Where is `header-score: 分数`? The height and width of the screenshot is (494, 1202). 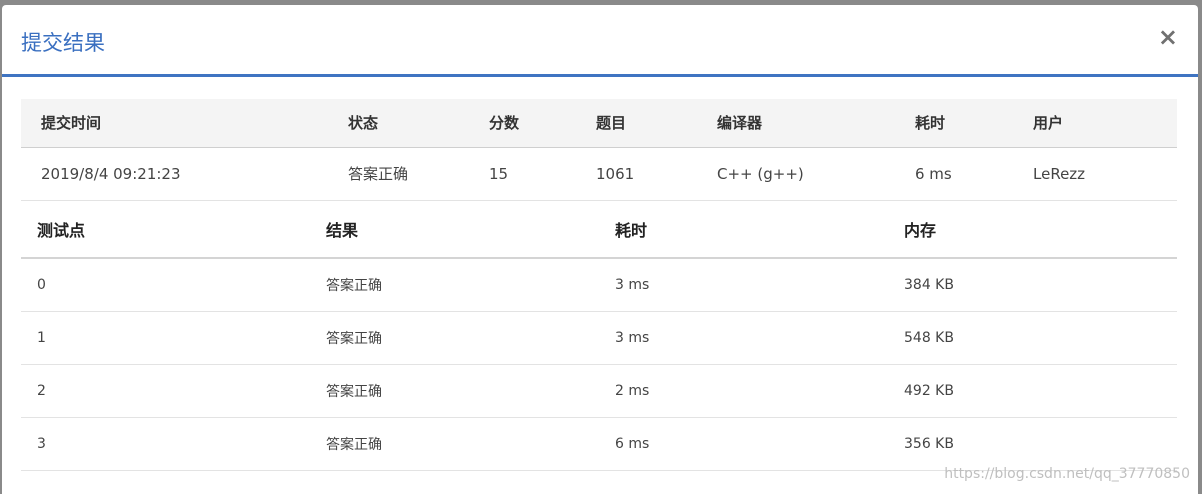
header-score: 分数 is located at coordinates (542, 123).